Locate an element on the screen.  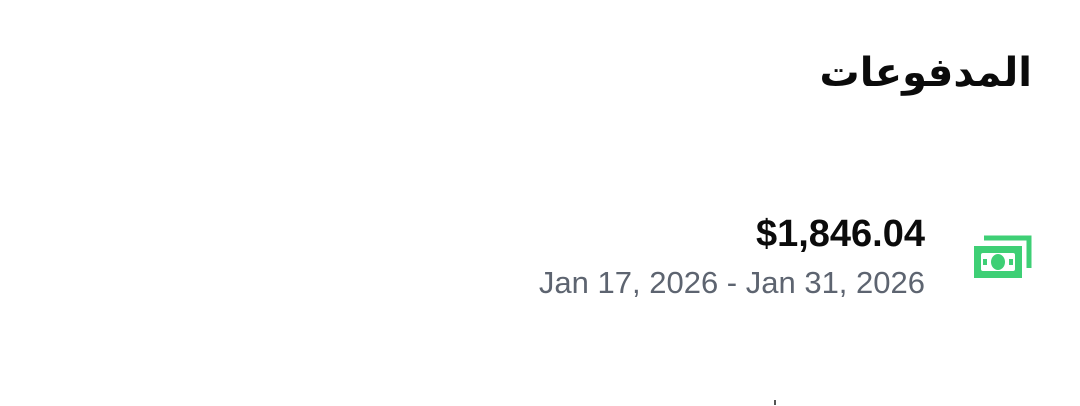
payment-date-range: Jan 17, 2026 - Jan 31, 2026 is located at coordinates (731, 282).